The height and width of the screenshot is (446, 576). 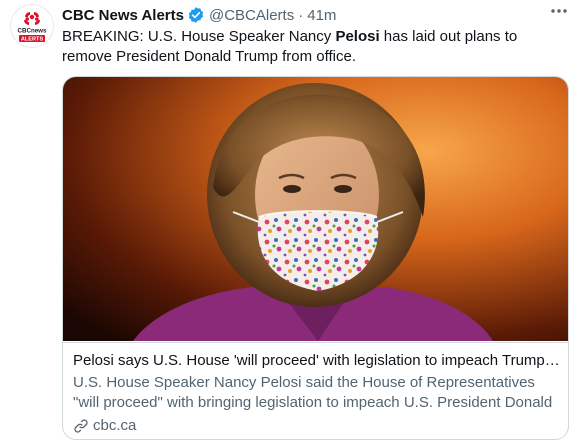 I want to click on cbc-logo: CBCnews ALERTS, so click(x=32, y=26).